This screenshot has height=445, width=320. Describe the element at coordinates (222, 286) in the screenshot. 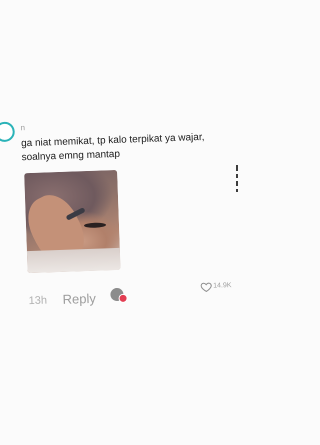

I see `like-count: 14.9K` at that location.